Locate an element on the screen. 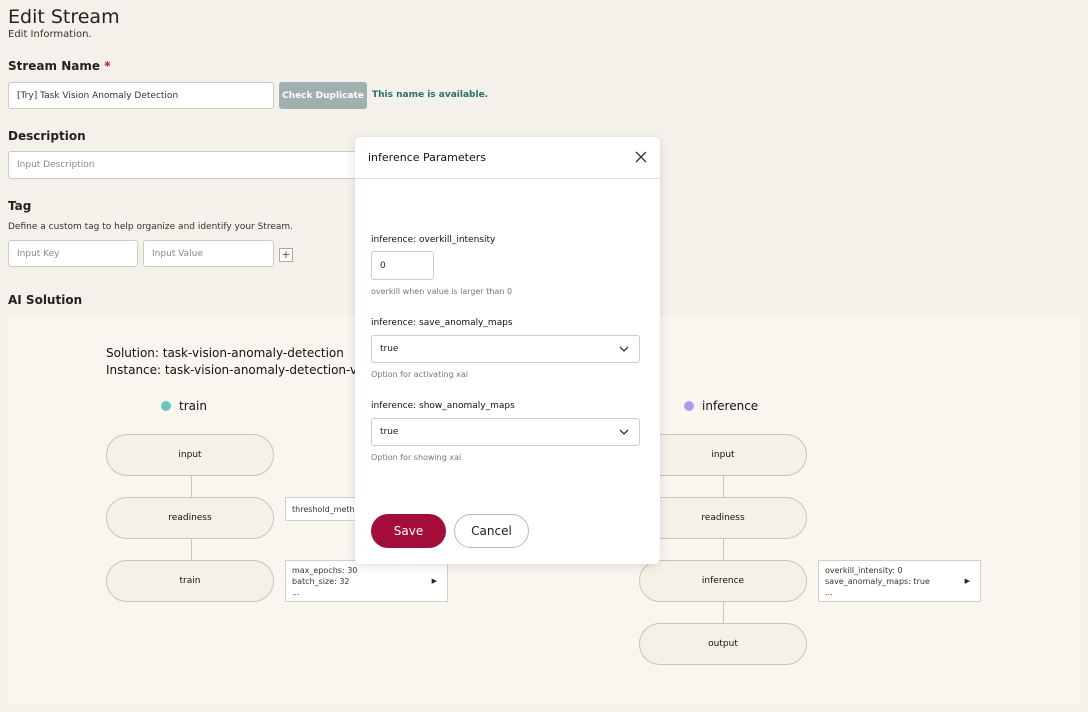 This screenshot has height=712, width=1088. save-anomaly-maps-value: true is located at coordinates (389, 349).